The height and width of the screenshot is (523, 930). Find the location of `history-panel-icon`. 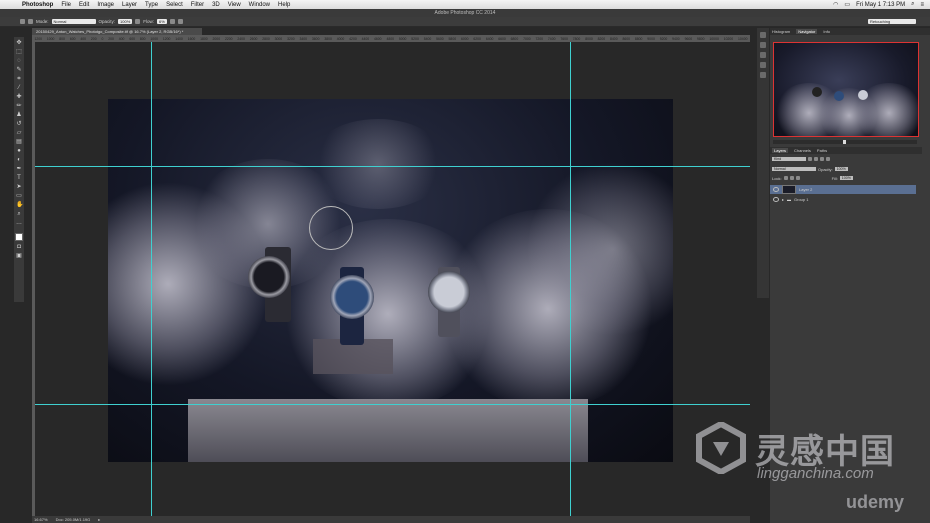

history-panel-icon is located at coordinates (763, 35).